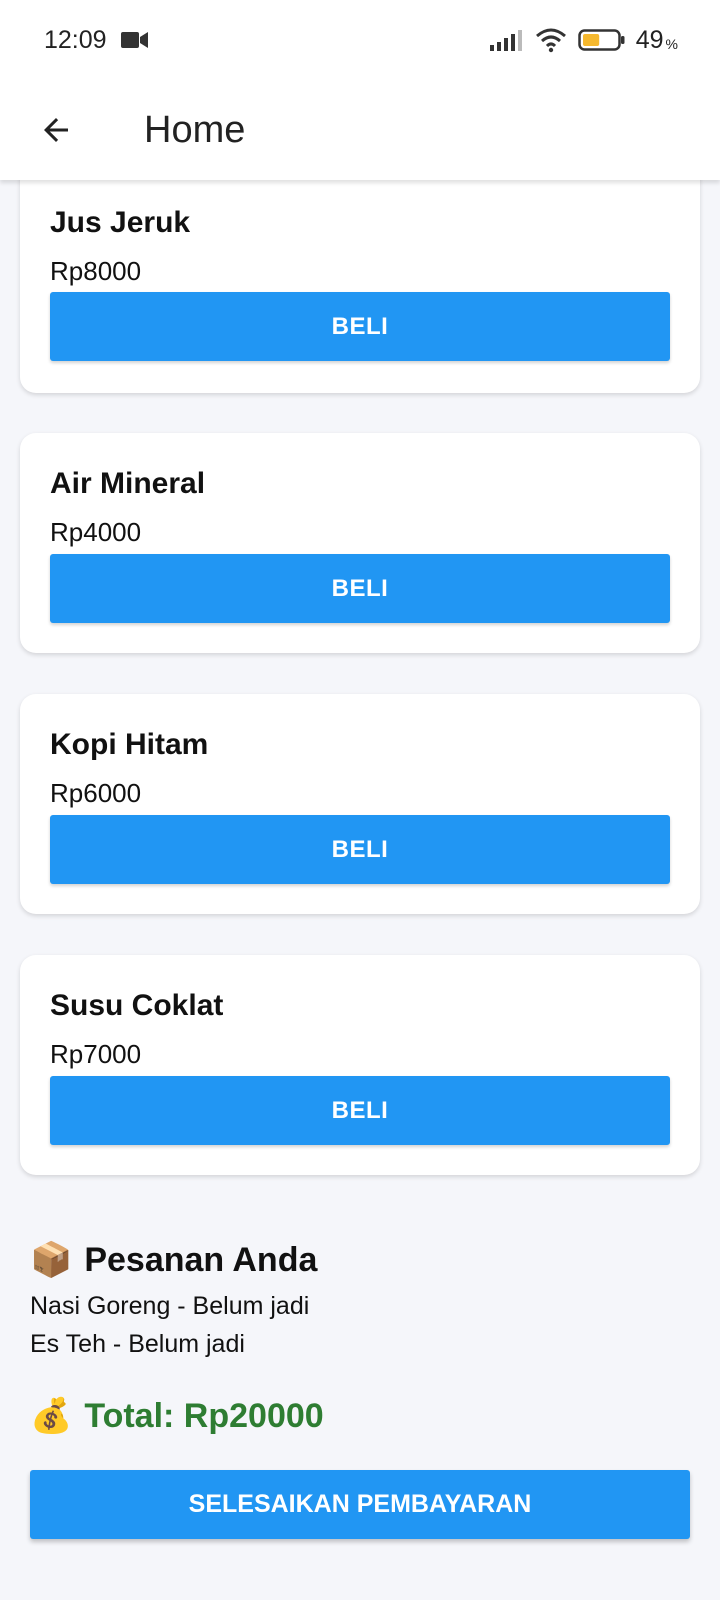 This screenshot has width=720, height=1600. I want to click on status-bar: 12:09 49 %, so click(360, 40).